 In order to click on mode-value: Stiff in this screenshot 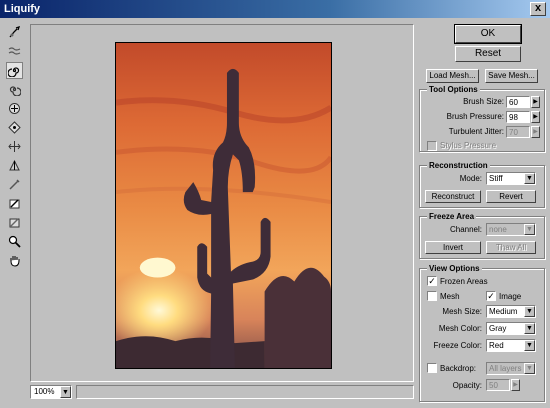, I will do `click(496, 178)`.